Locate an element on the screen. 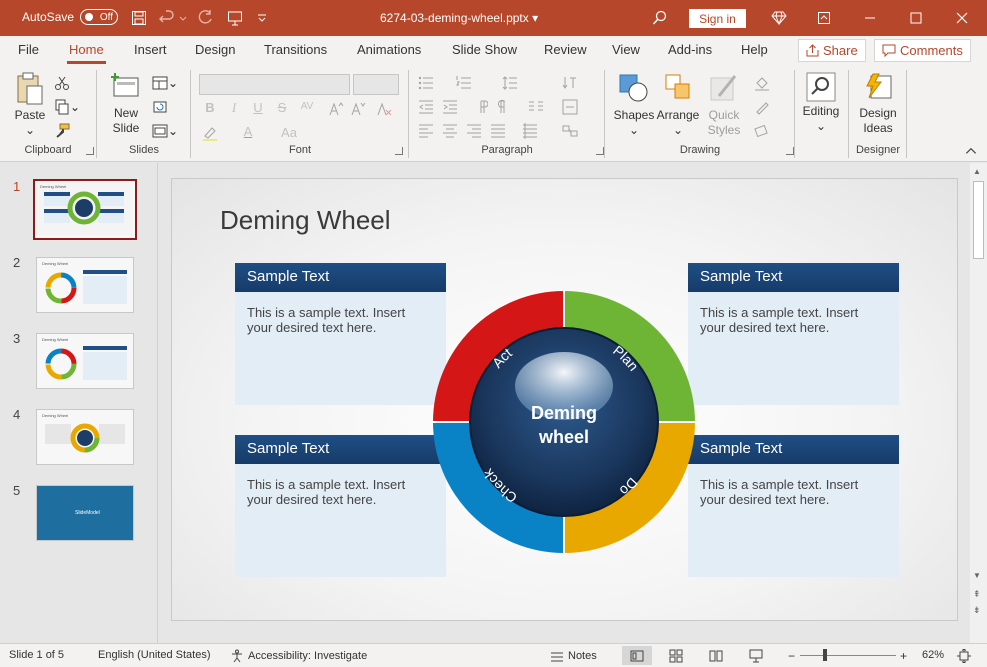 The width and height of the screenshot is (987, 667). increase-font-icon is located at coordinates (336, 109).